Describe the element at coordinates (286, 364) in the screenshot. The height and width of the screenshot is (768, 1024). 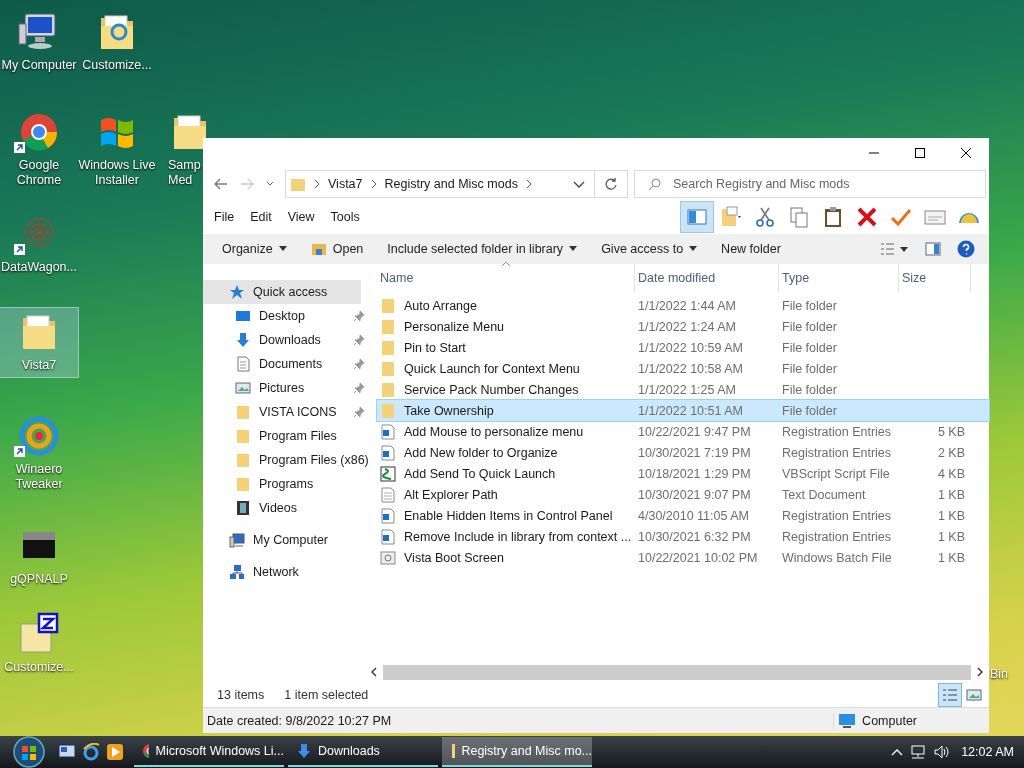
I see `nav-item: Documents` at that location.